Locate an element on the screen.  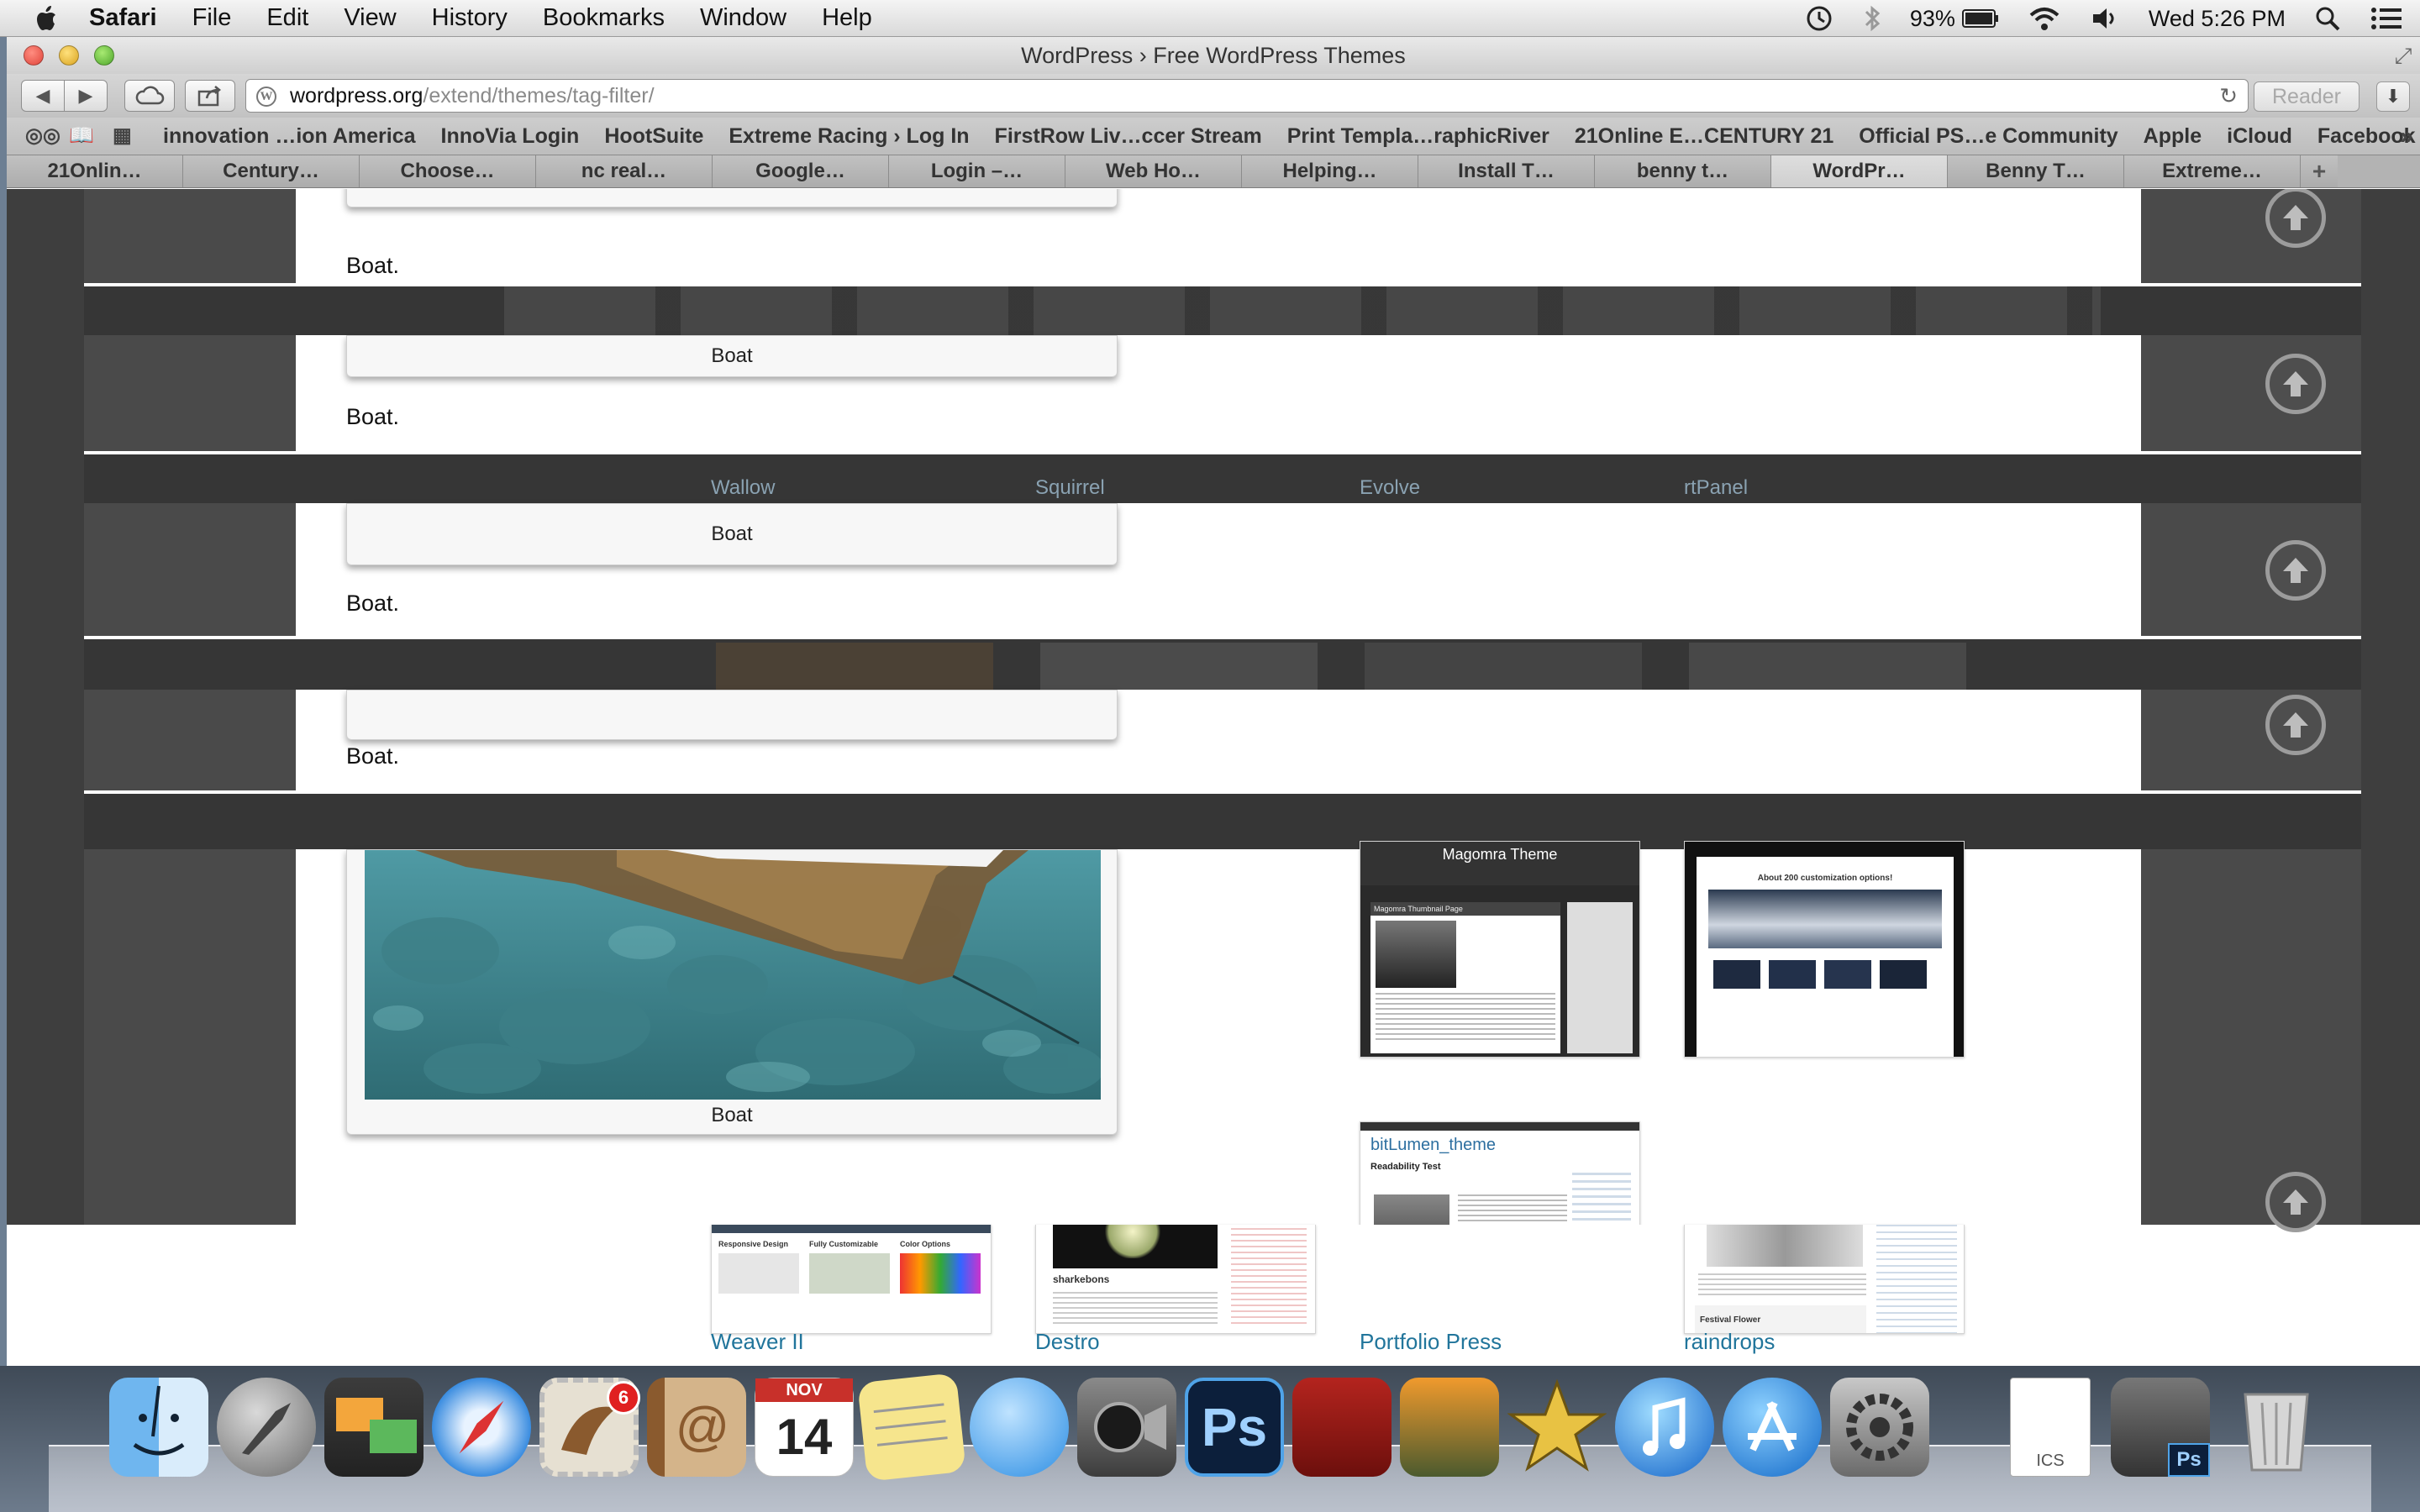
theme-thumbnail-destro: sharkebons is located at coordinates (1175, 1279).